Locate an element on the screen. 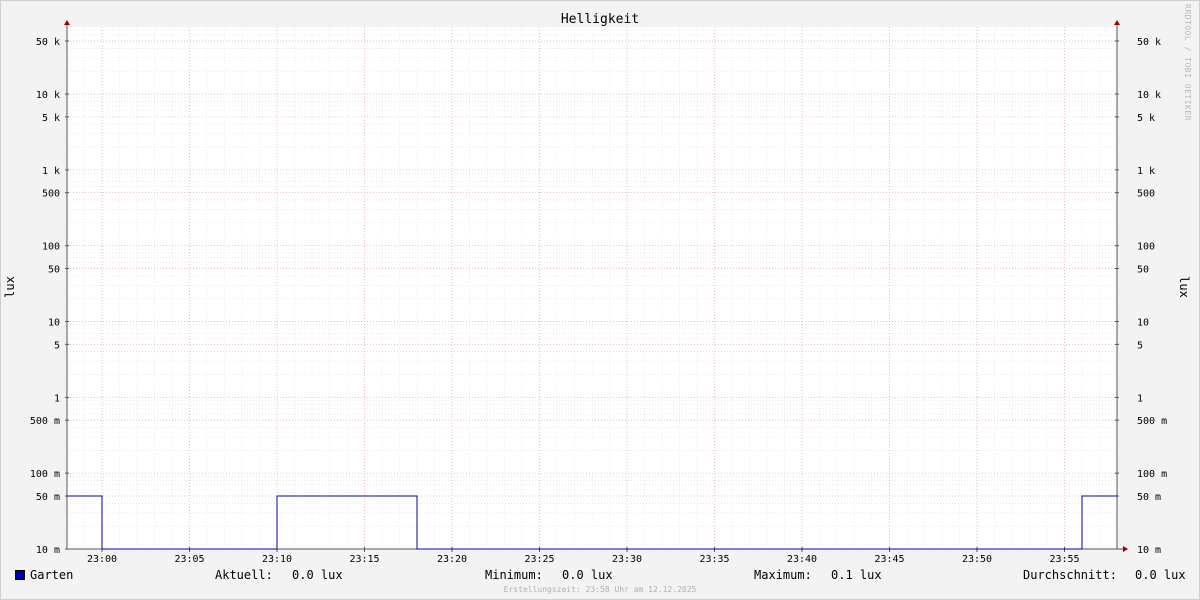  x-tick-label: 23:10 is located at coordinates (277, 559).